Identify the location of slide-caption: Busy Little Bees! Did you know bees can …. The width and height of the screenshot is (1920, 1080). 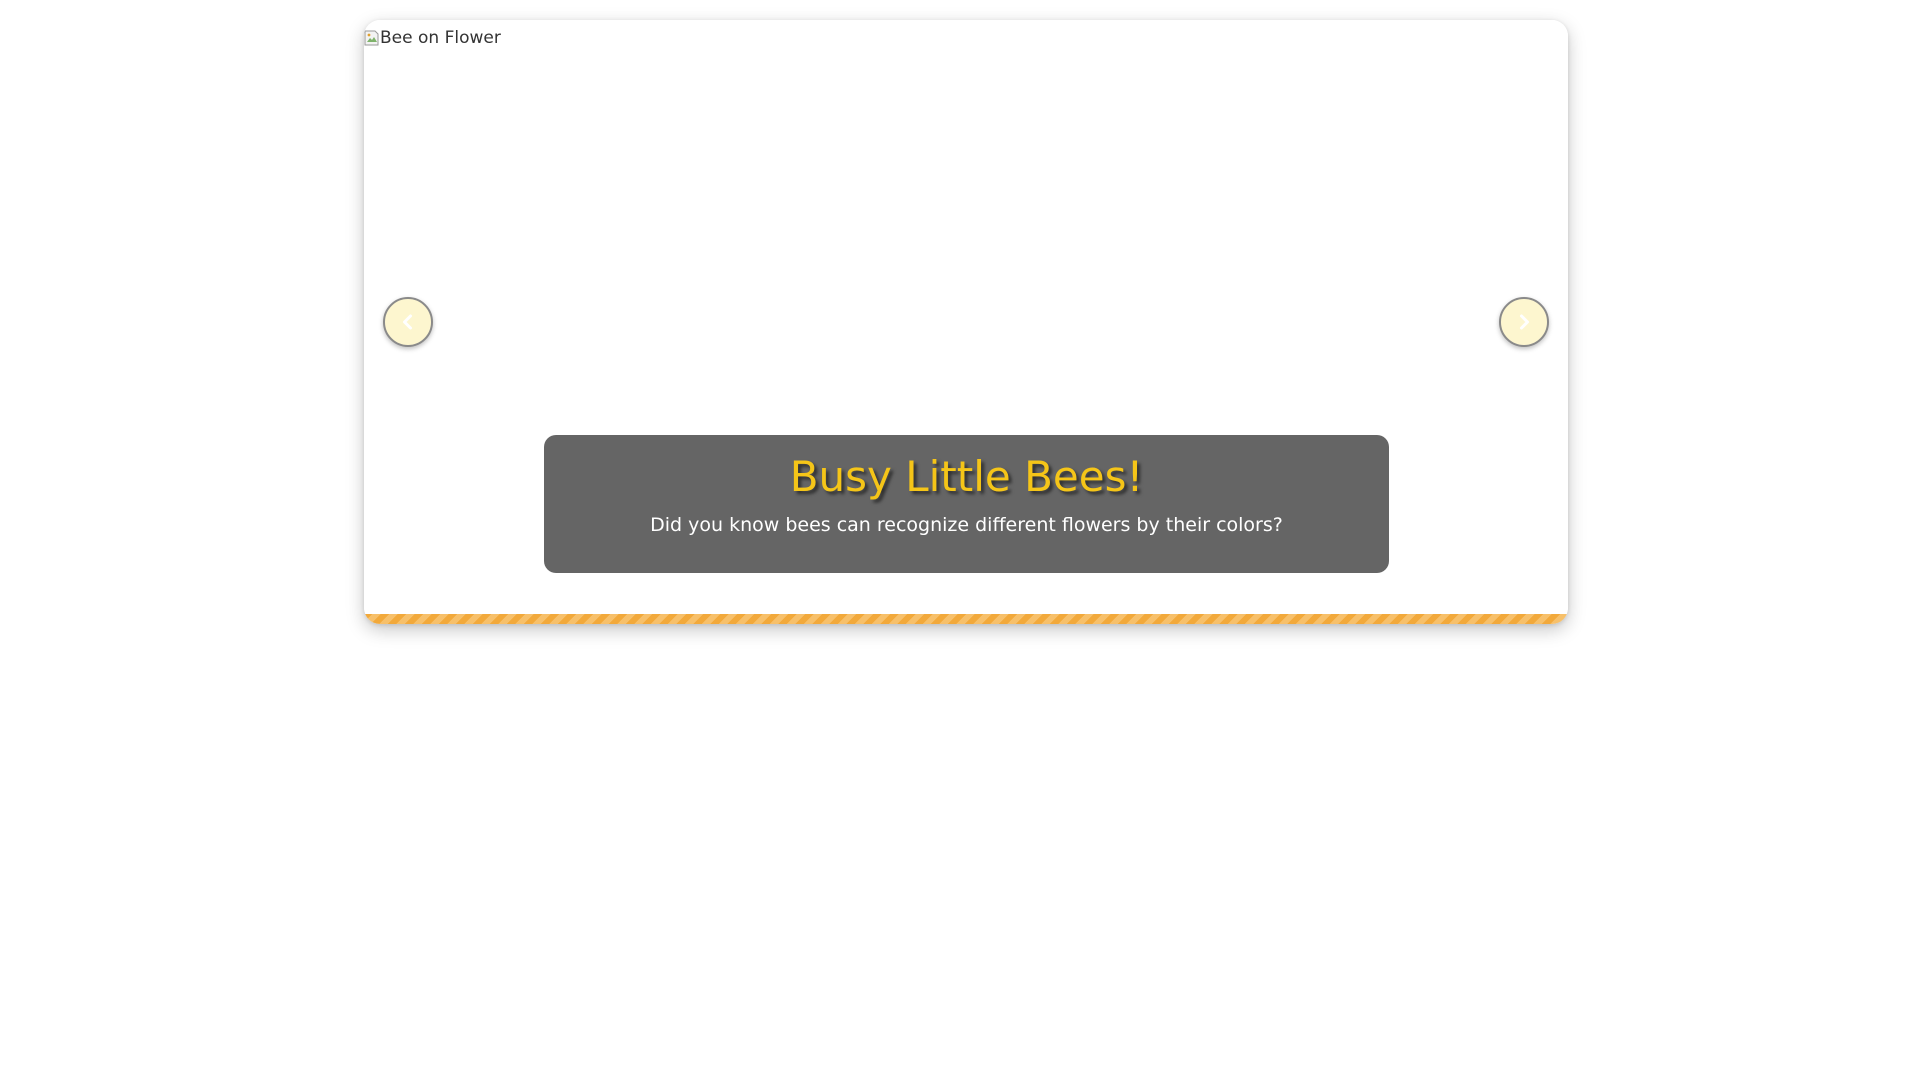
(966, 504).